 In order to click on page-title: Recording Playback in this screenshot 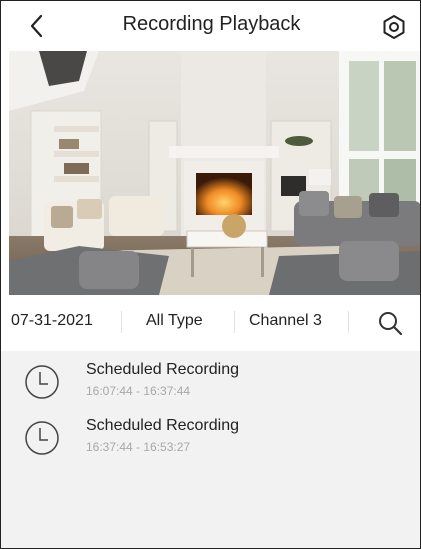, I will do `click(211, 24)`.